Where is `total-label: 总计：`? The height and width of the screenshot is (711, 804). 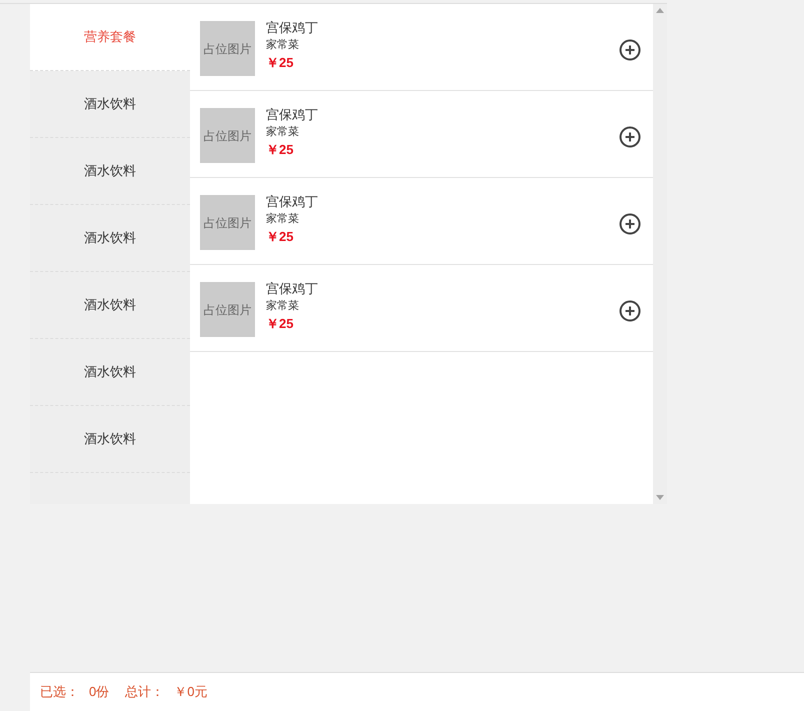
total-label: 总计： is located at coordinates (144, 692).